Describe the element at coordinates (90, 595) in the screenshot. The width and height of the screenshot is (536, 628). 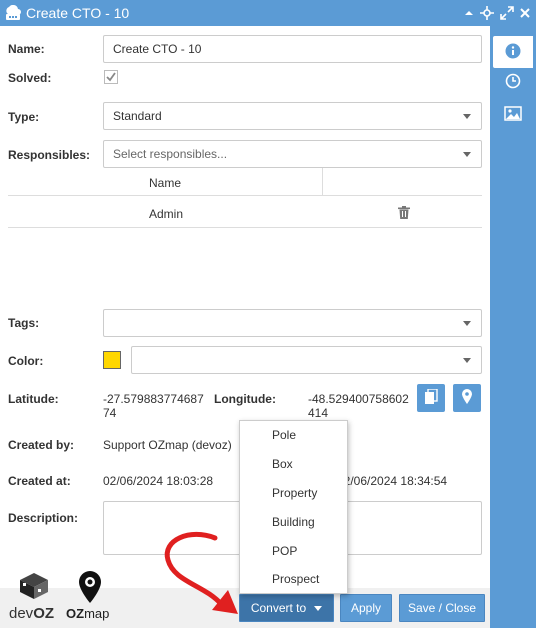
I see `ozmap-logo: OZmap` at that location.